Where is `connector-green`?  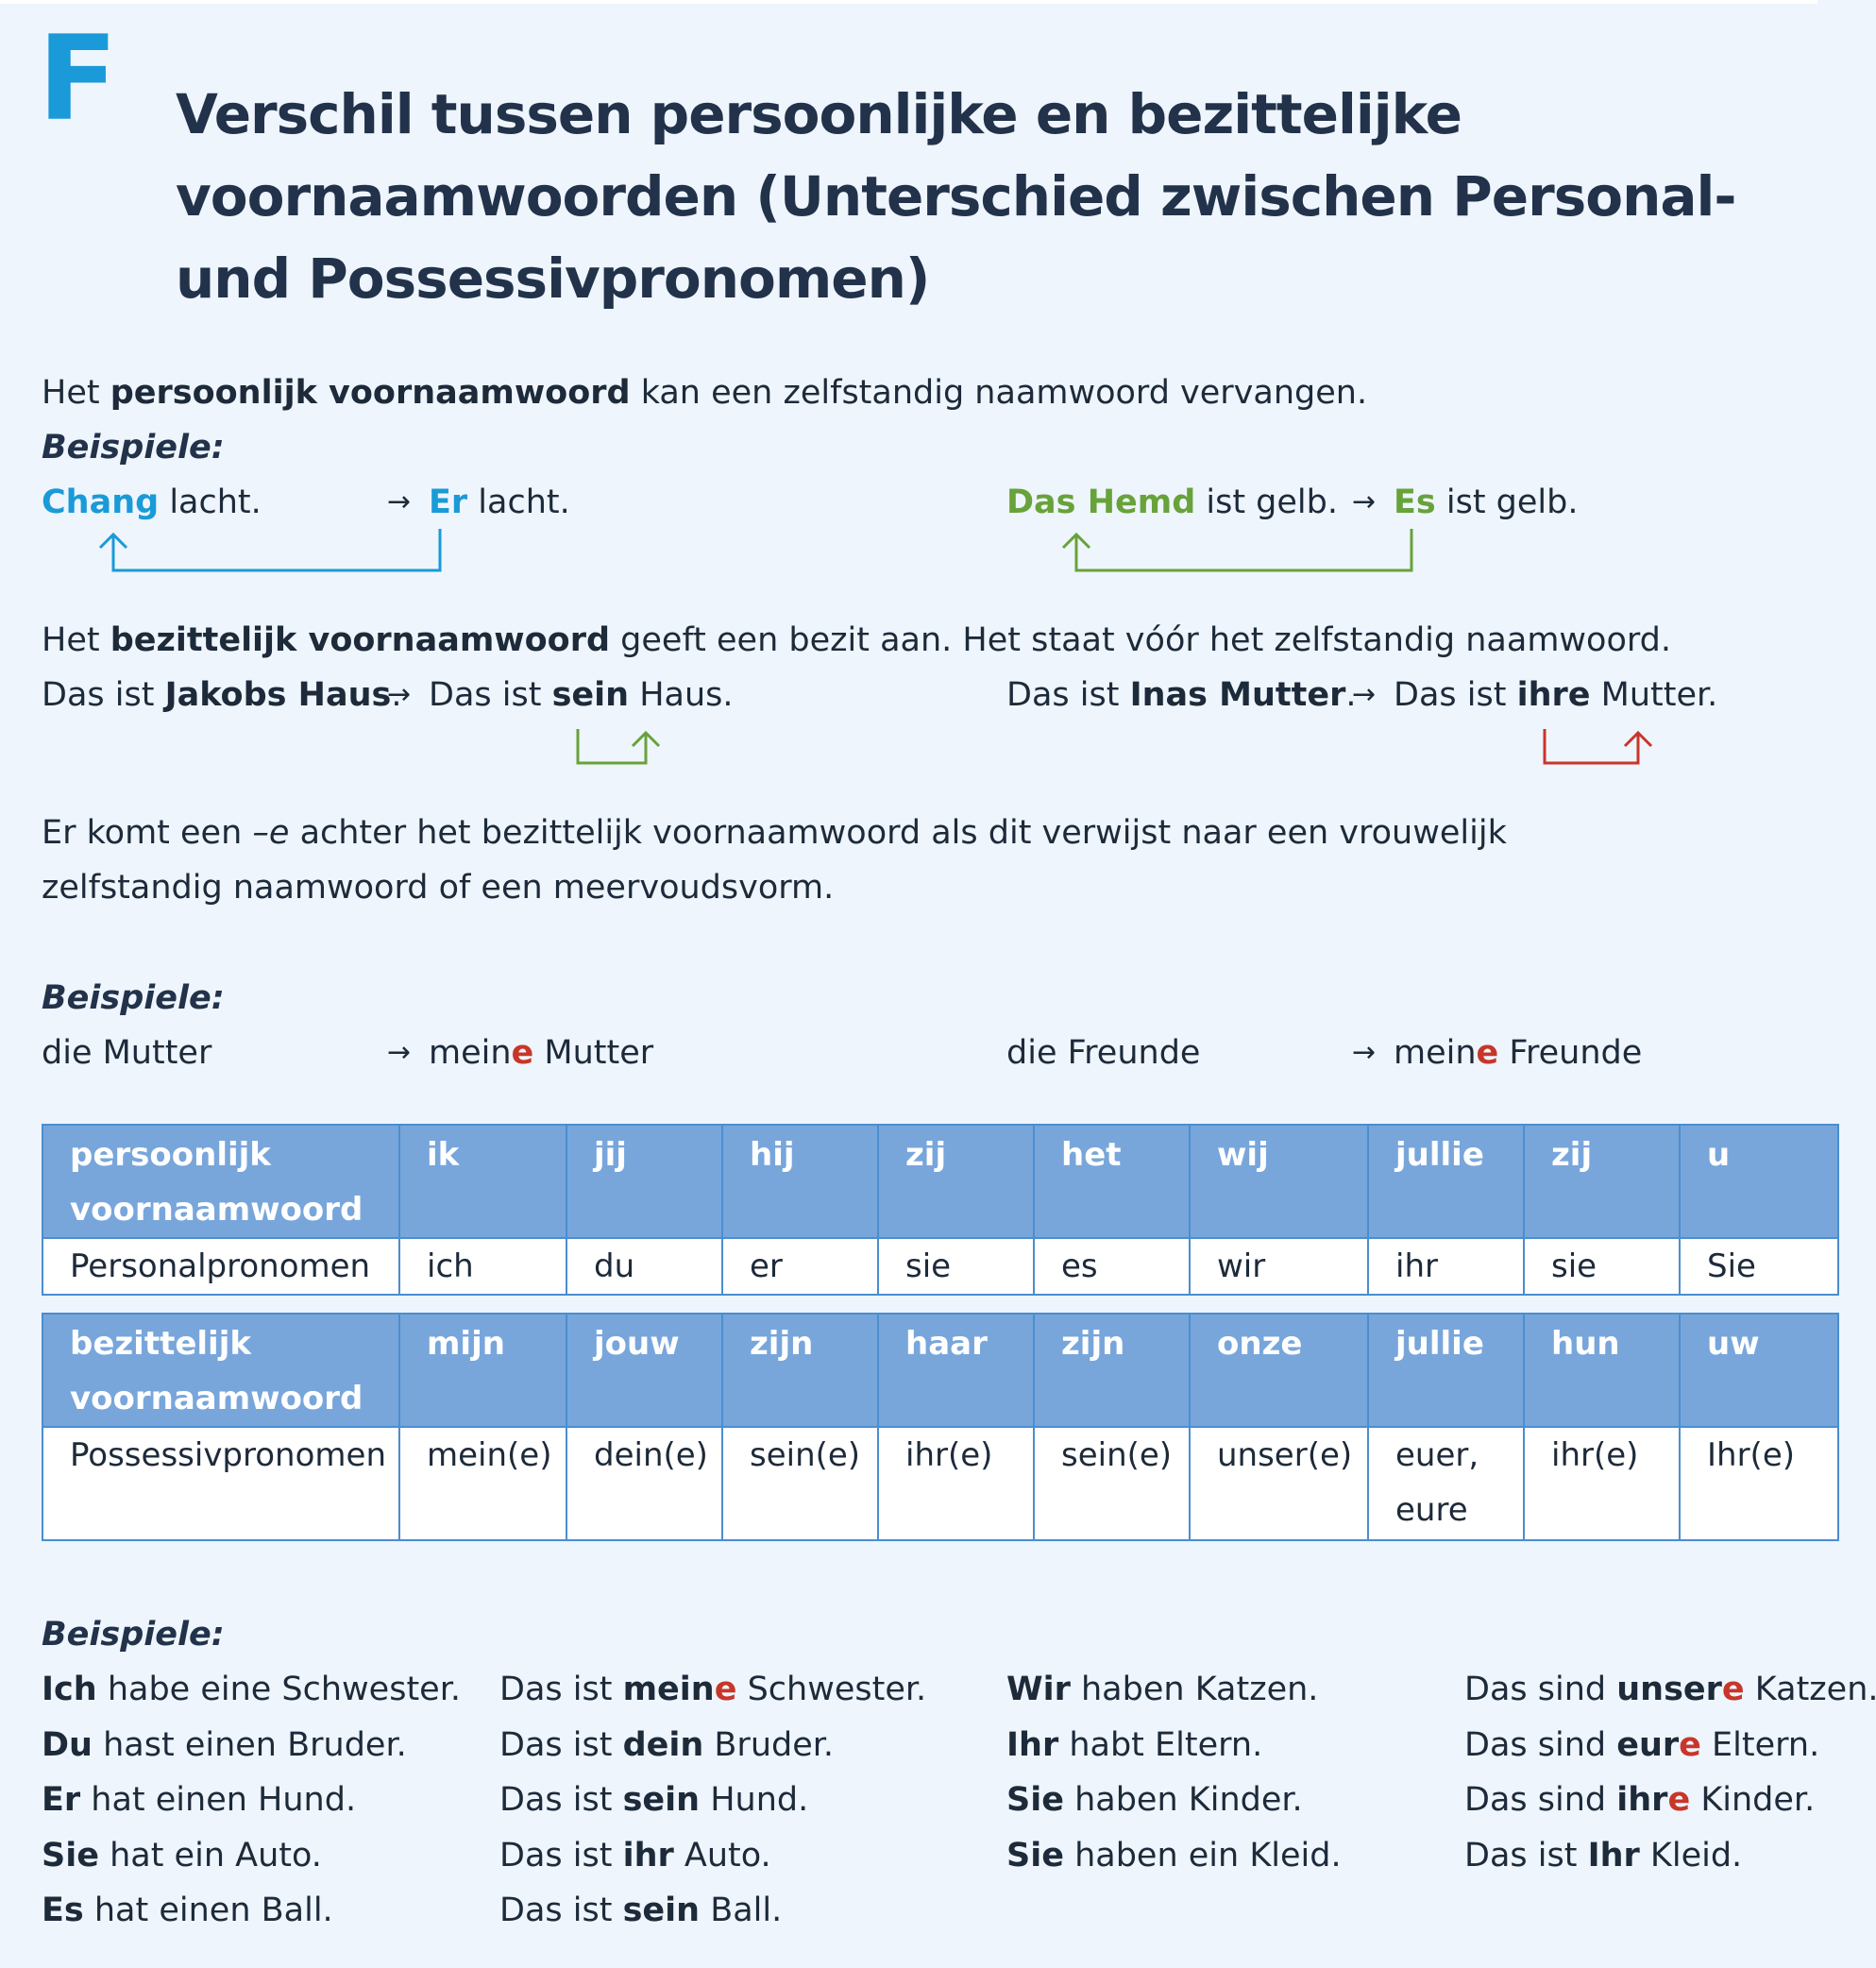 connector-green is located at coordinates (1237, 550).